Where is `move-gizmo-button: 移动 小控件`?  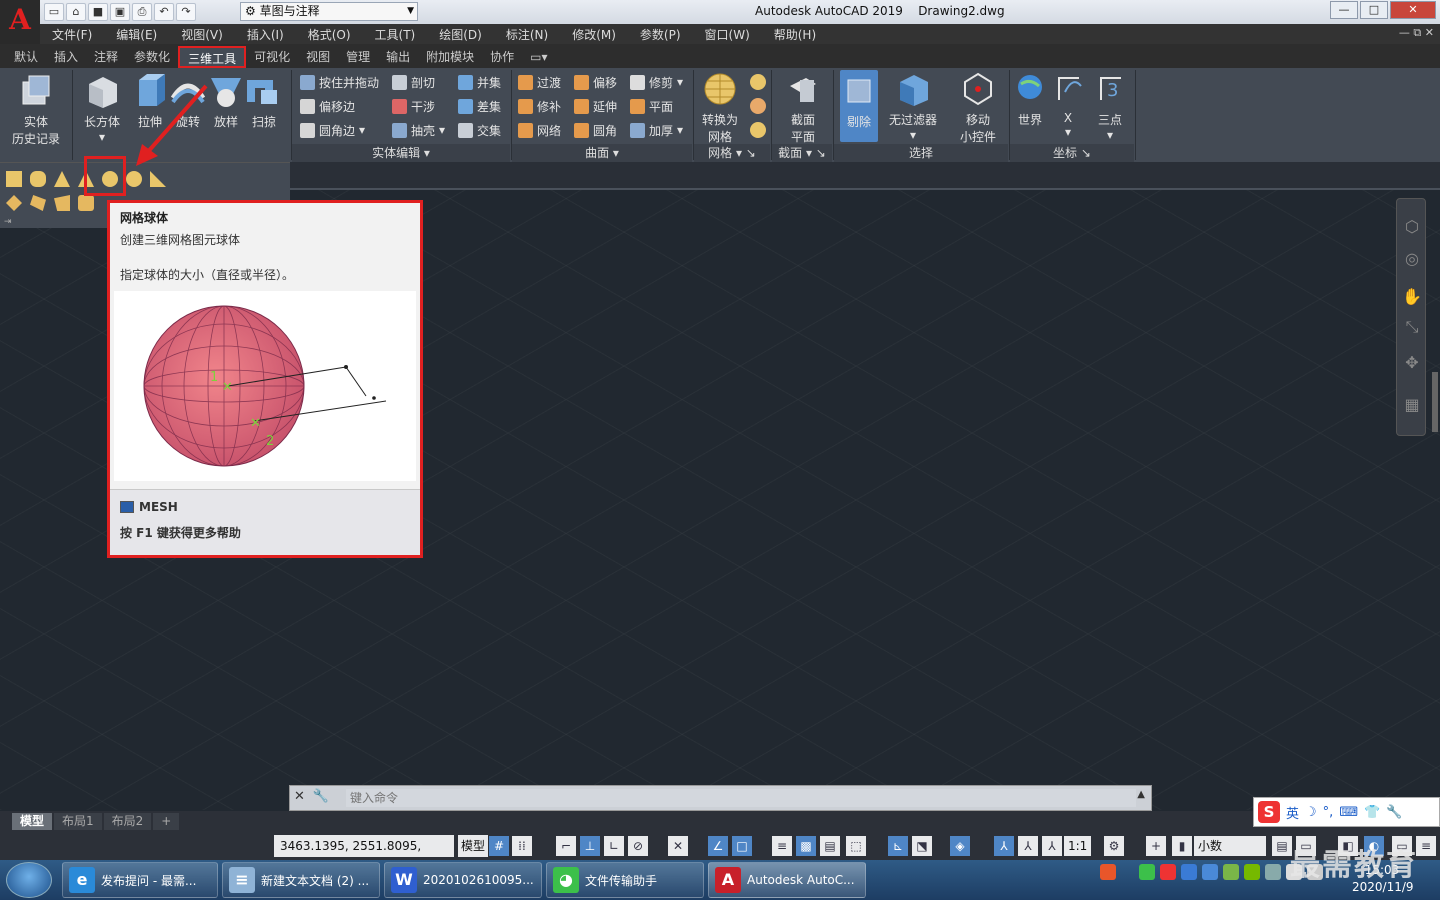 move-gizmo-button: 移动 小控件 is located at coordinates (978, 108).